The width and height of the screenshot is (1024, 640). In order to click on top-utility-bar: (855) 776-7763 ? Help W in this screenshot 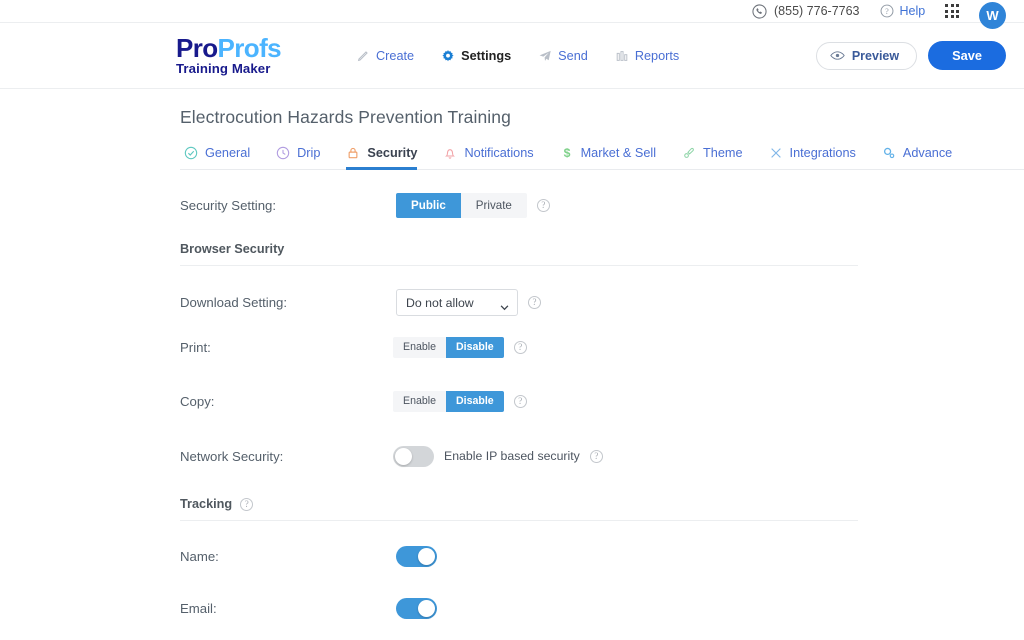, I will do `click(512, 14)`.